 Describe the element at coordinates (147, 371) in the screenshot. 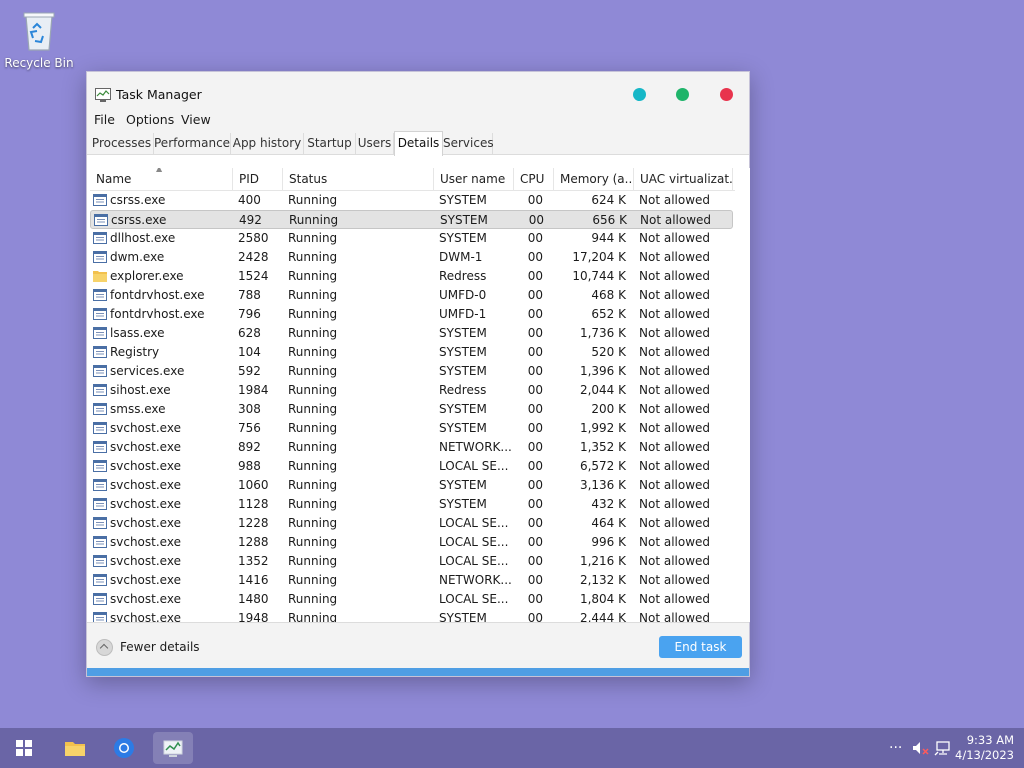

I see `process-name: services.exe` at that location.